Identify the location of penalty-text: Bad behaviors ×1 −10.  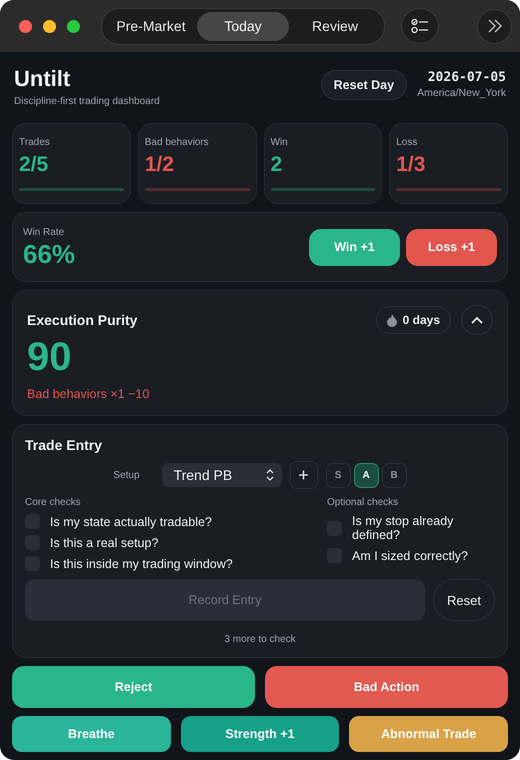
(88, 394).